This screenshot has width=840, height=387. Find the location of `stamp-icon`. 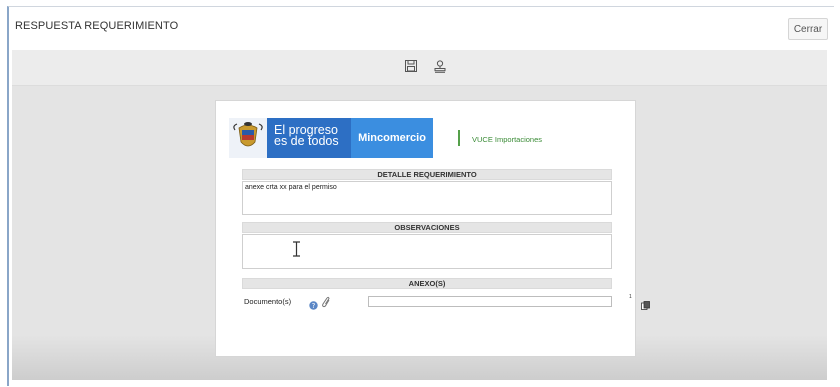

stamp-icon is located at coordinates (440, 66).